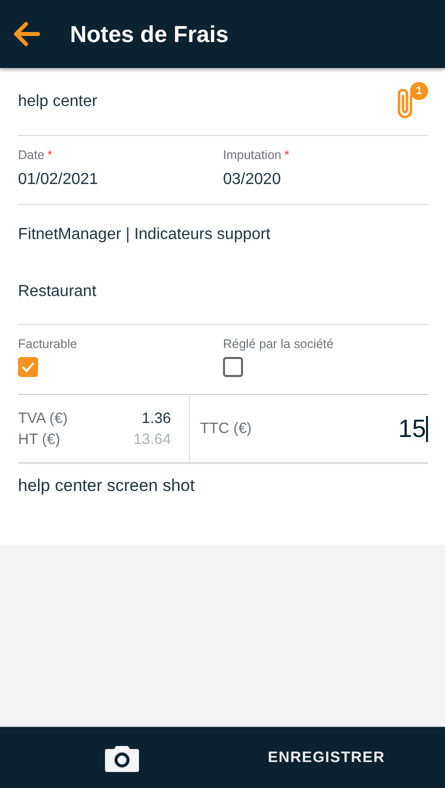  Describe the element at coordinates (325, 180) in the screenshot. I see `imputation-value: 03/2020` at that location.